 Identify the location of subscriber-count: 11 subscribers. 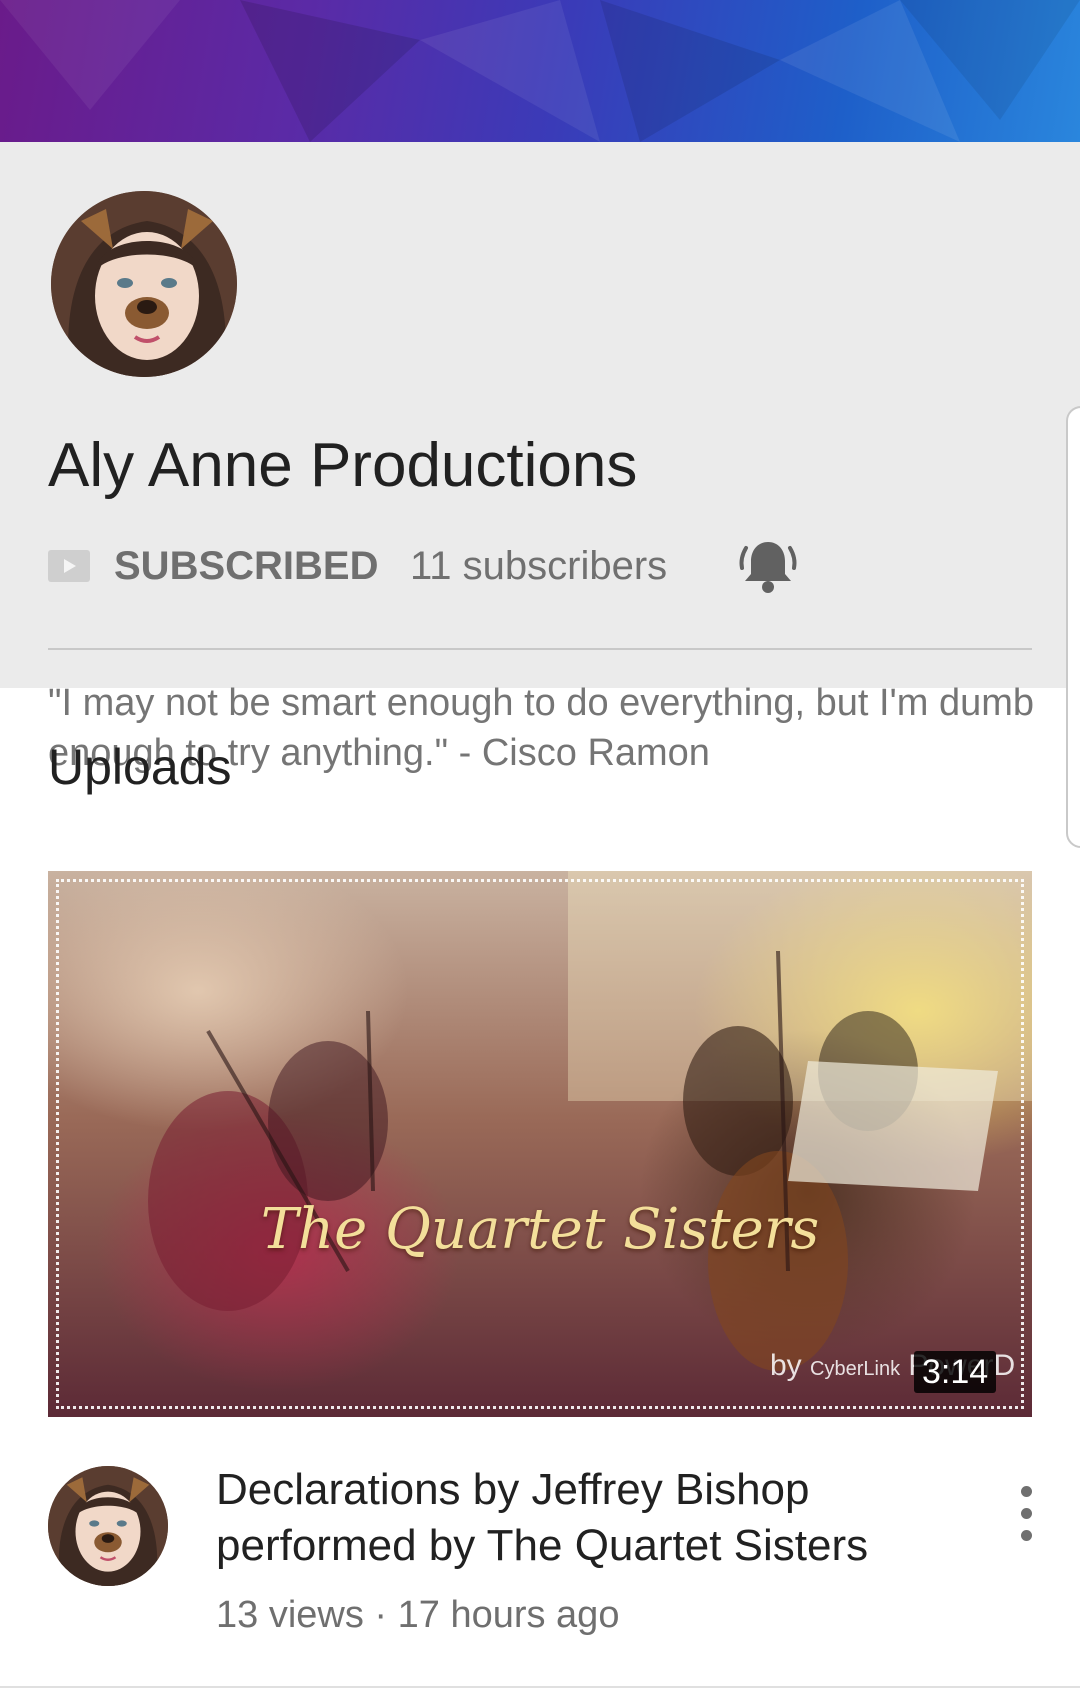
(539, 566).